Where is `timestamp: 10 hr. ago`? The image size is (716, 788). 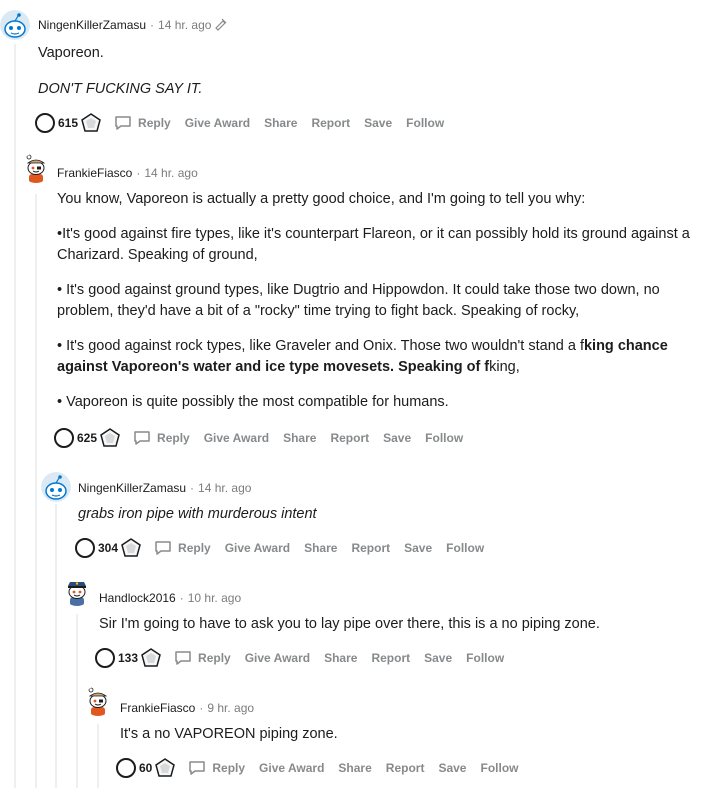 timestamp: 10 hr. ago is located at coordinates (214, 598).